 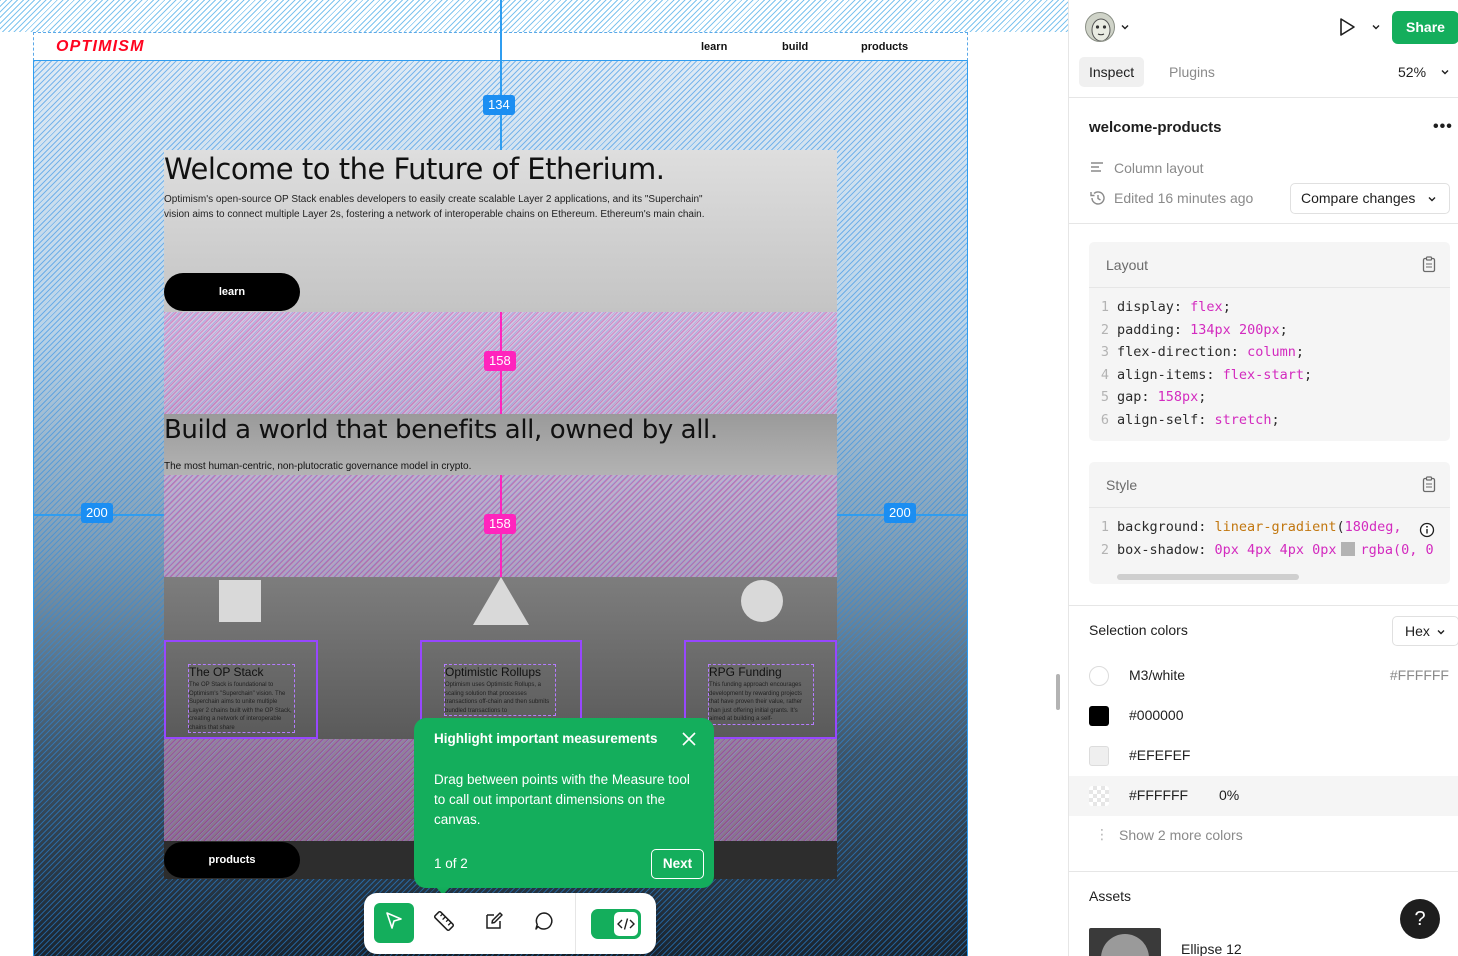 I want to click on info-icon, so click(x=1427, y=530).